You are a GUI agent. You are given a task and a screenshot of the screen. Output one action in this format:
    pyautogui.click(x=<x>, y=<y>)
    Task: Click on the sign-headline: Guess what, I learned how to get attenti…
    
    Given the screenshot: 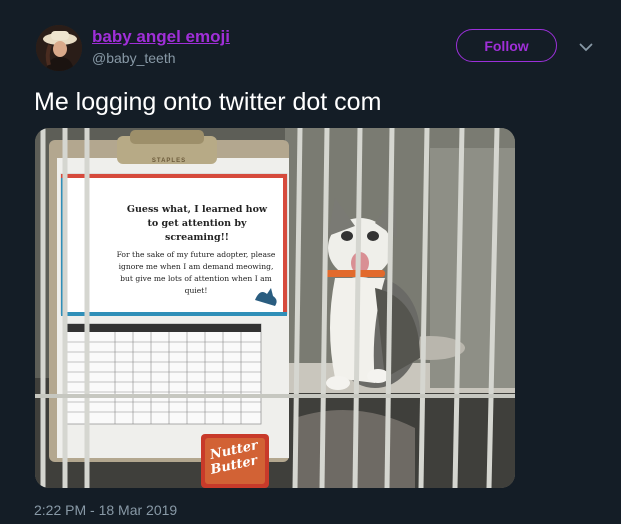 What is the action you would take?
    pyautogui.click(x=197, y=223)
    